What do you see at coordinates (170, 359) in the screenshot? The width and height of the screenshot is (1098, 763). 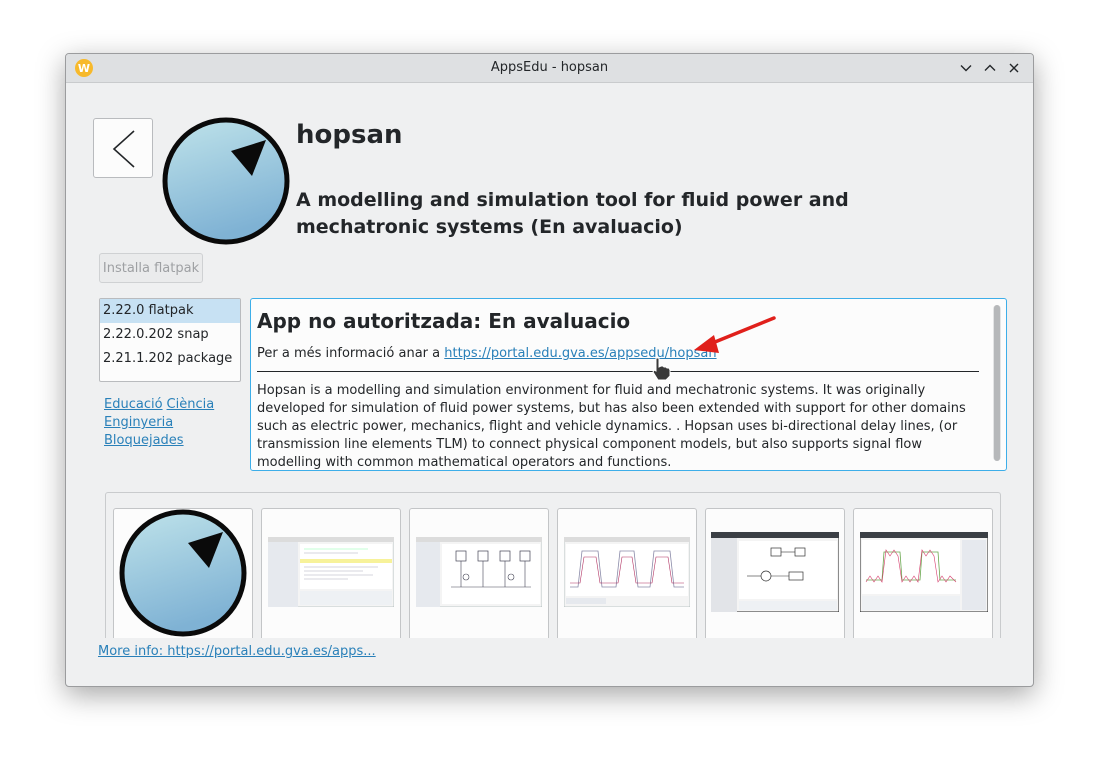 I see `version-item-package: 2.21.1.202 package` at bounding box center [170, 359].